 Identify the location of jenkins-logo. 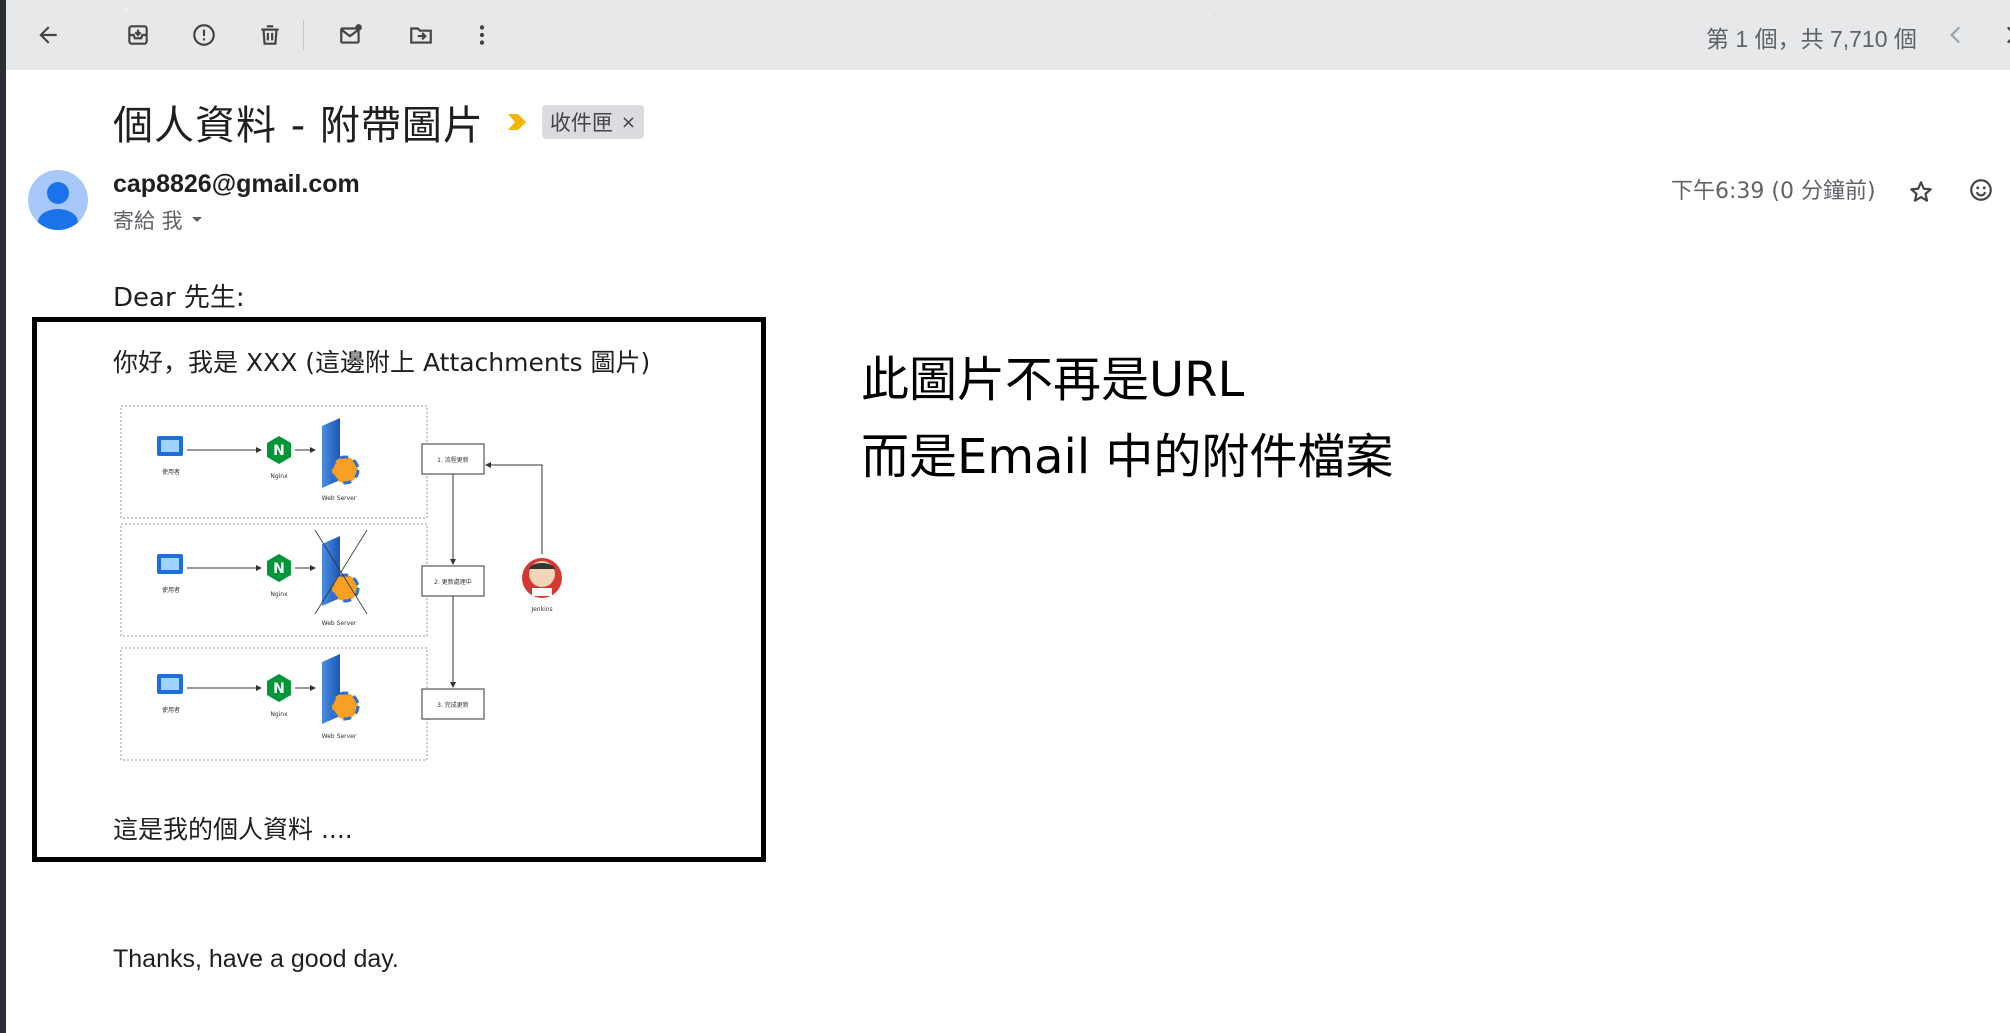
(542, 578).